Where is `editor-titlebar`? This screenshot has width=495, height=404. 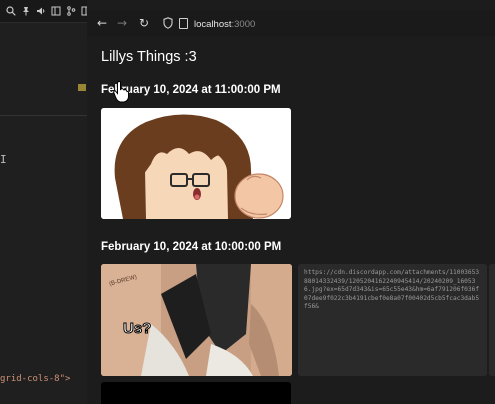
editor-titlebar is located at coordinates (52, 11).